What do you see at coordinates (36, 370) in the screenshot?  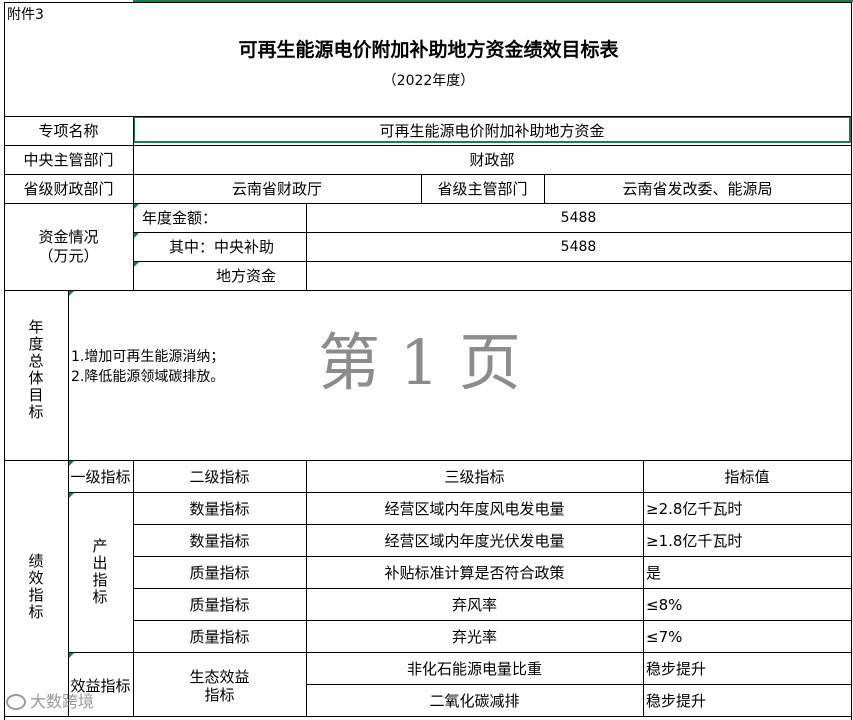 I see `goal-label: 年度总体目标` at bounding box center [36, 370].